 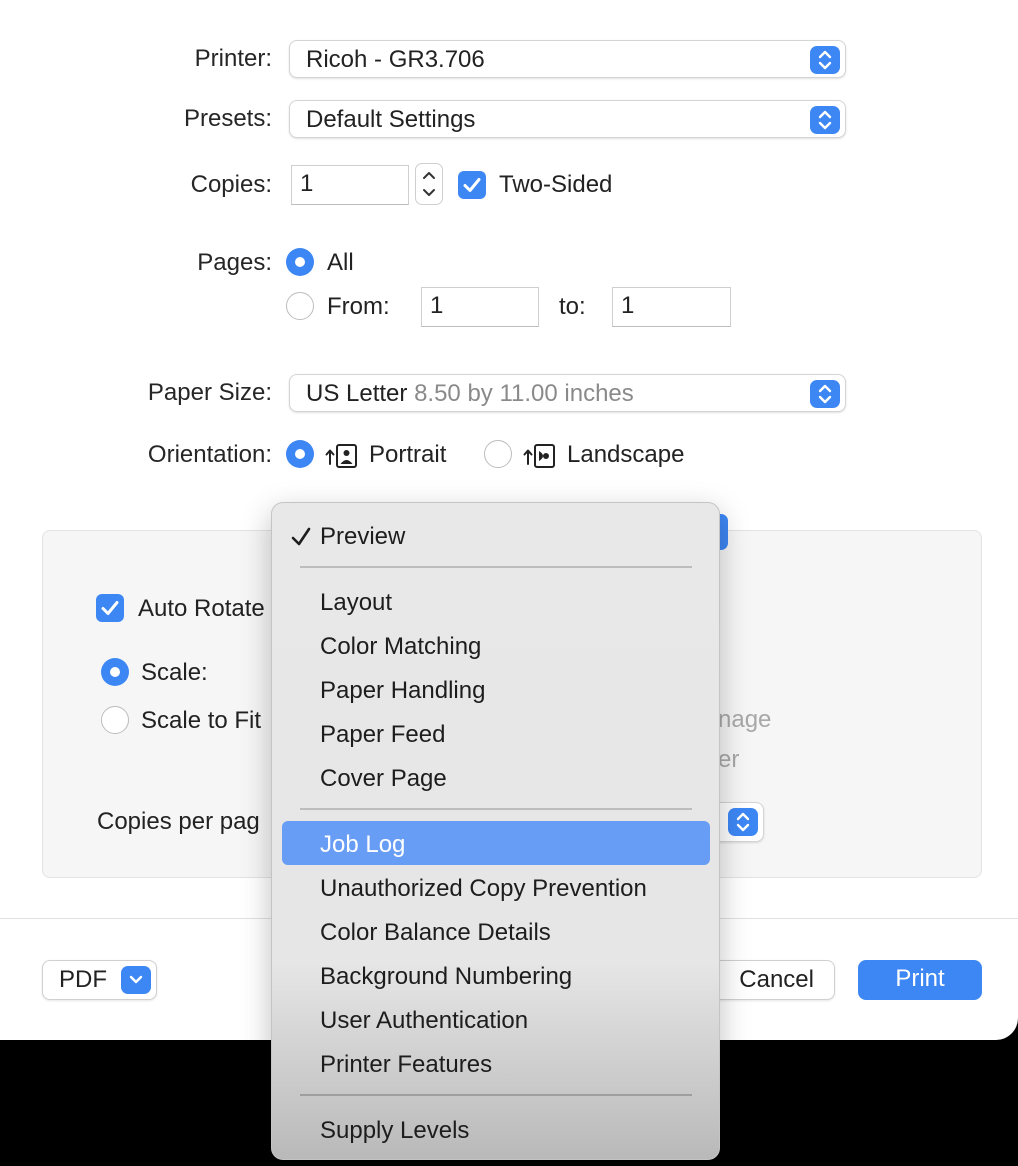 I want to click on print-label: Print, so click(x=920, y=978).